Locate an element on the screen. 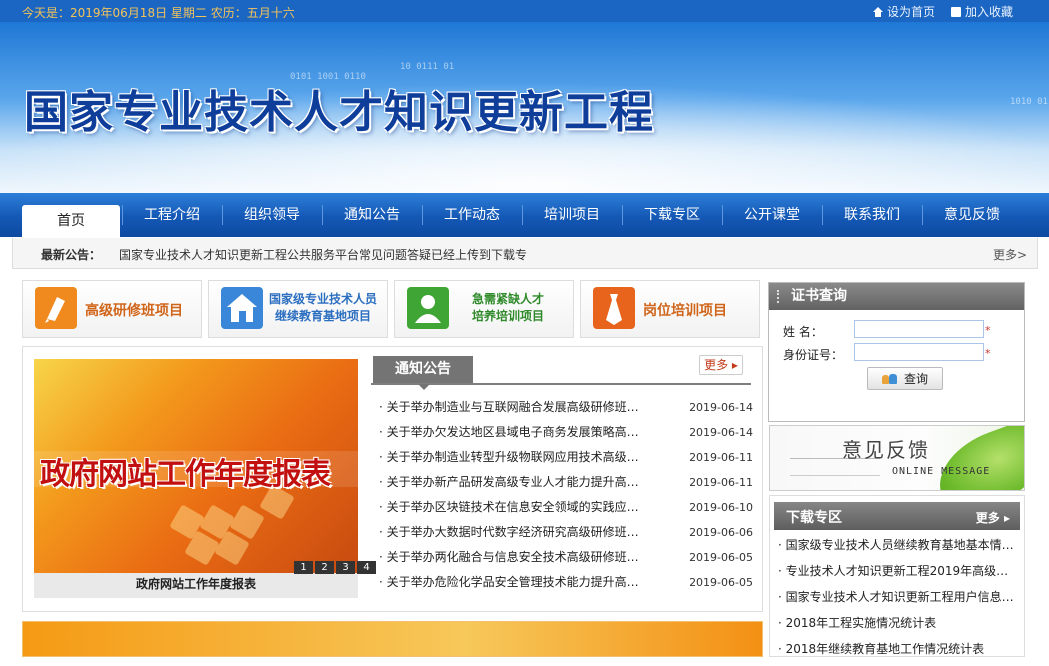 Image resolution: width=1049 pixels, height=666 pixels. name-label: 姓 名： is located at coordinates (803, 332).